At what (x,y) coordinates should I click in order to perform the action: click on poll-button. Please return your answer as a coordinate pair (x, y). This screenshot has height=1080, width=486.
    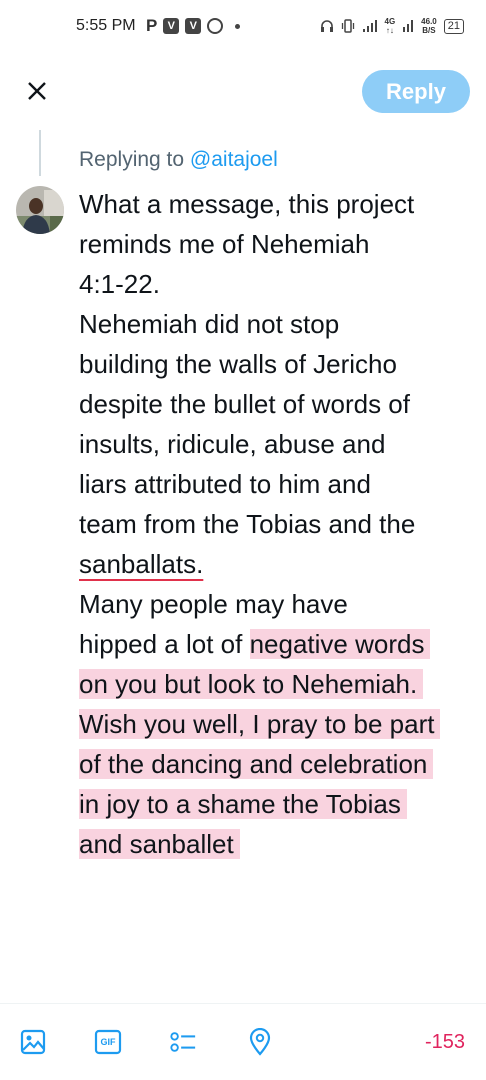
    Looking at the image, I should click on (183, 1042).